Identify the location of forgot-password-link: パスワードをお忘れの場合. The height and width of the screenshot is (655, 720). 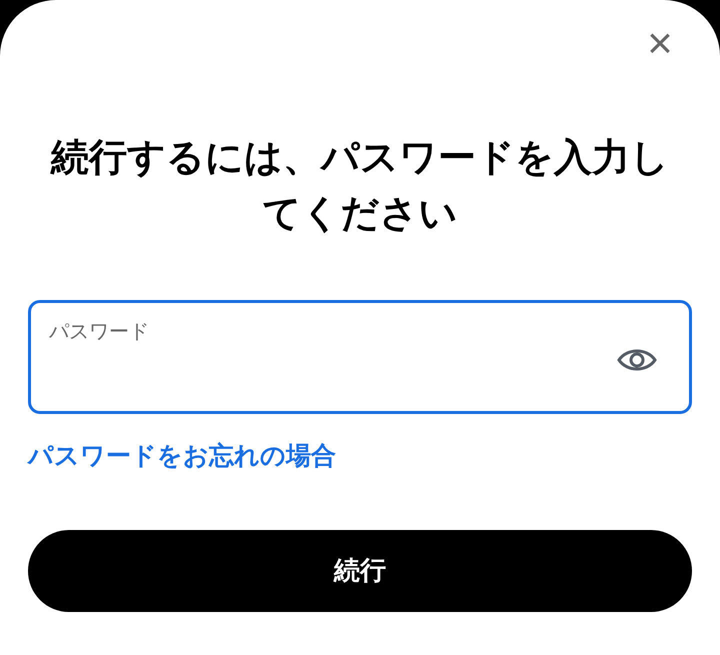
(182, 456).